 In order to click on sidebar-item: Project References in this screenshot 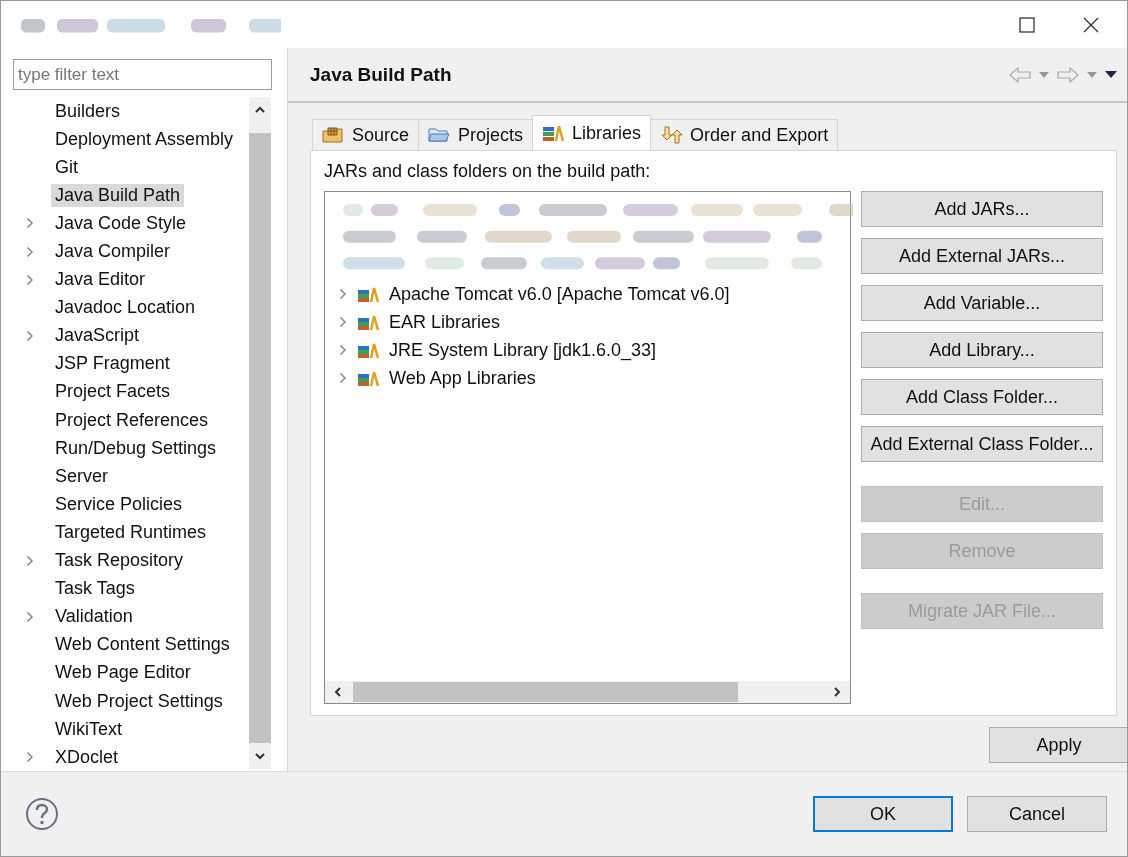, I will do `click(132, 420)`.